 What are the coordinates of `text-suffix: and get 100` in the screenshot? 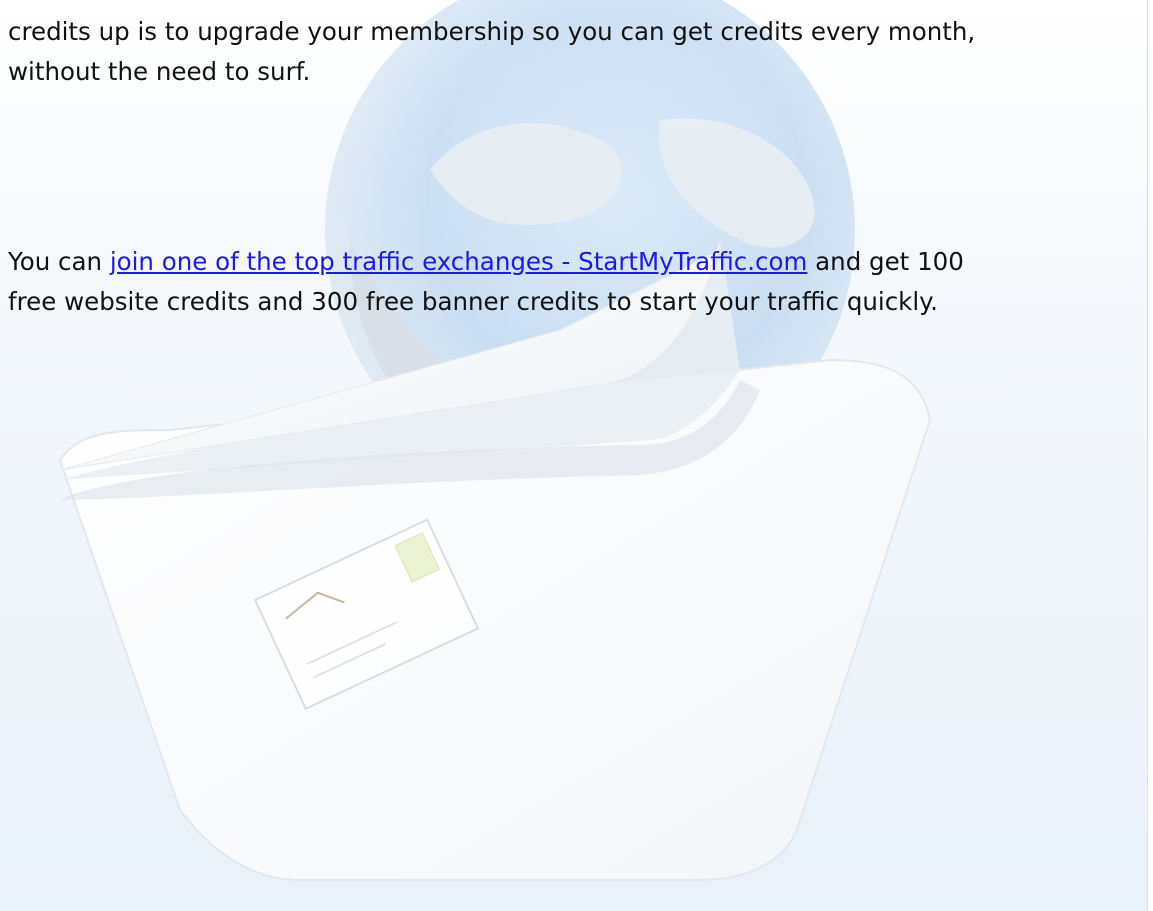 It's located at (885, 261).